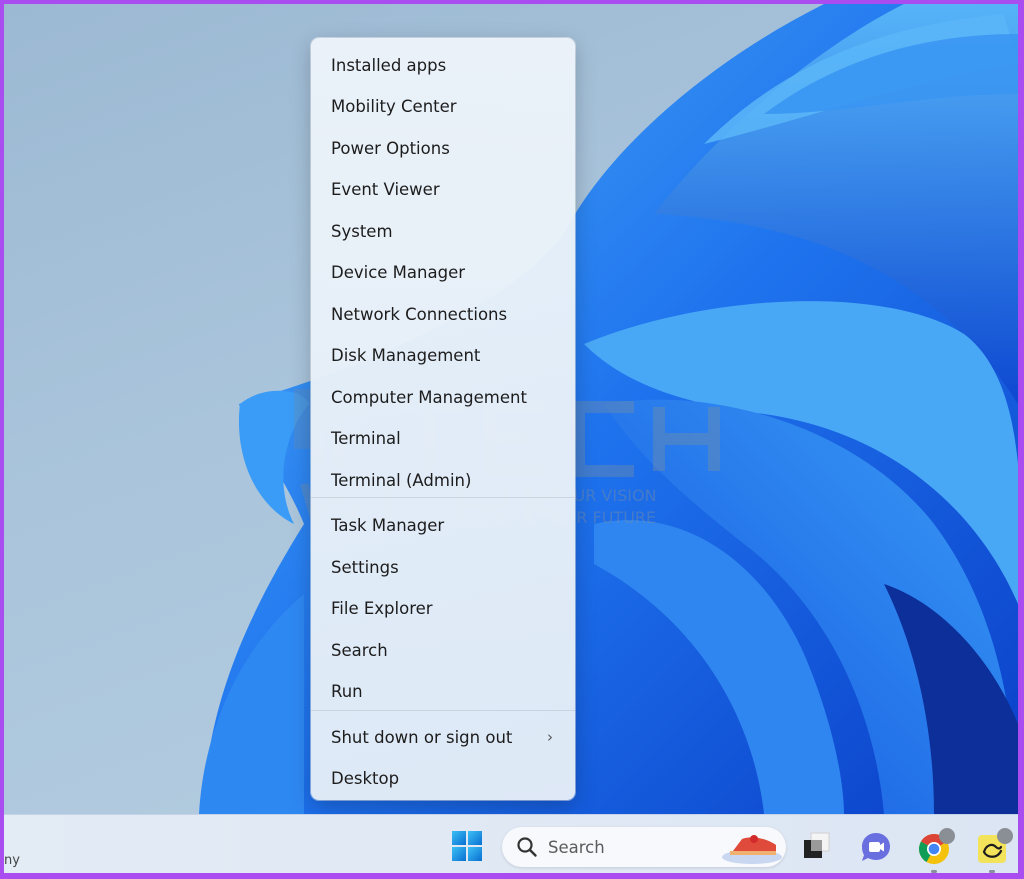 This screenshot has width=1024, height=879. I want to click on menu-item-file-explorer: File Explorer, so click(443, 608).